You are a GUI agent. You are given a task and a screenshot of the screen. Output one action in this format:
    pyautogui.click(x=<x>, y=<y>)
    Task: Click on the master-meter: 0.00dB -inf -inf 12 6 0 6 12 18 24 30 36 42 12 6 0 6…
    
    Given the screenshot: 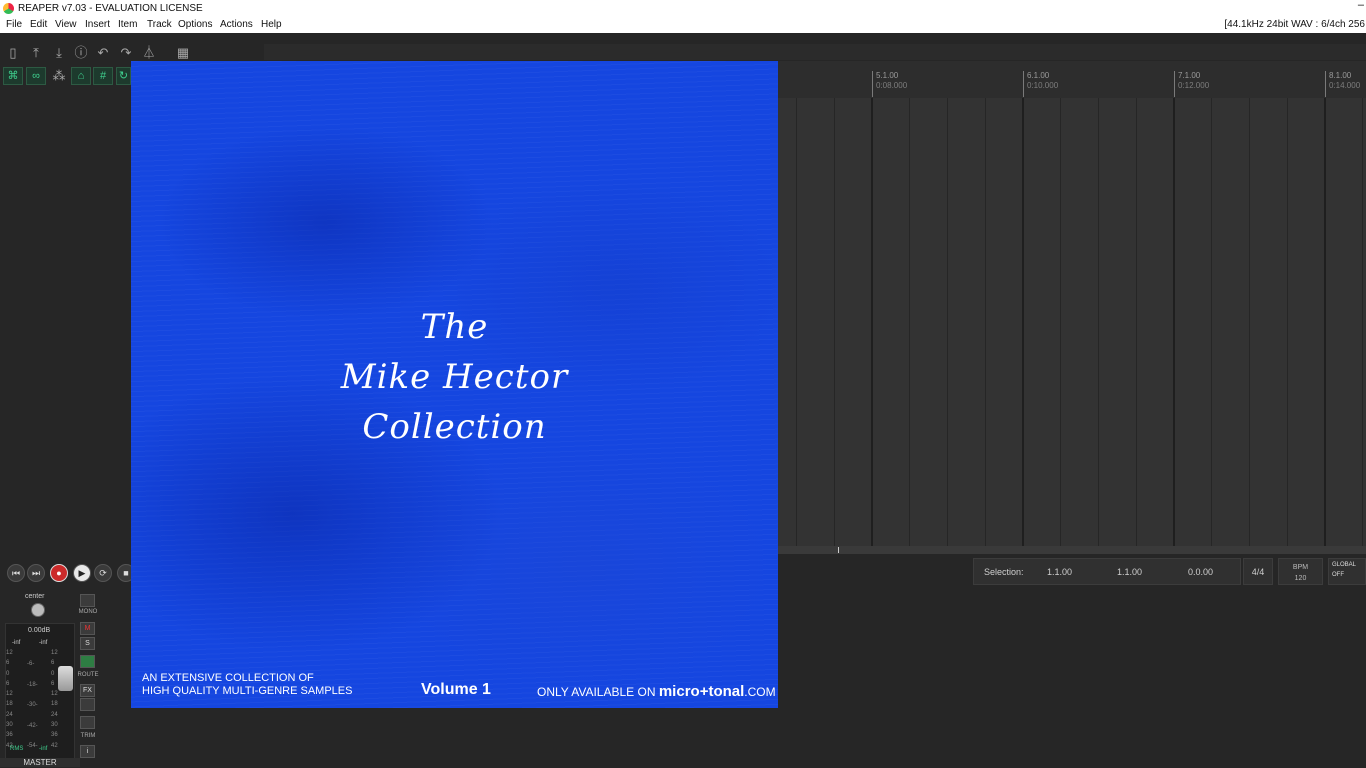 What is the action you would take?
    pyautogui.click(x=40, y=693)
    